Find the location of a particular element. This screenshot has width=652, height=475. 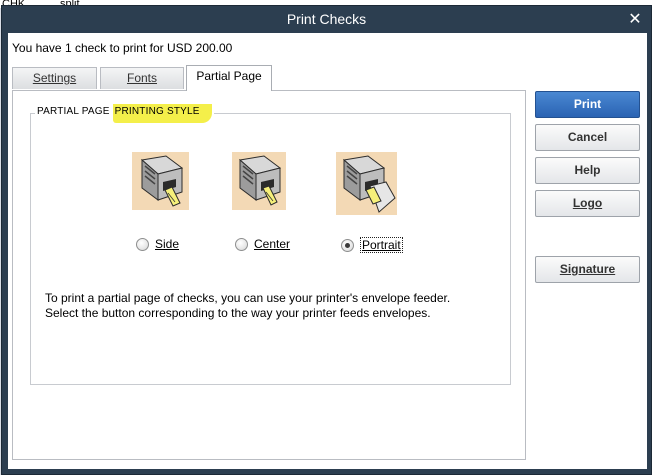

side-radio is located at coordinates (142, 244).